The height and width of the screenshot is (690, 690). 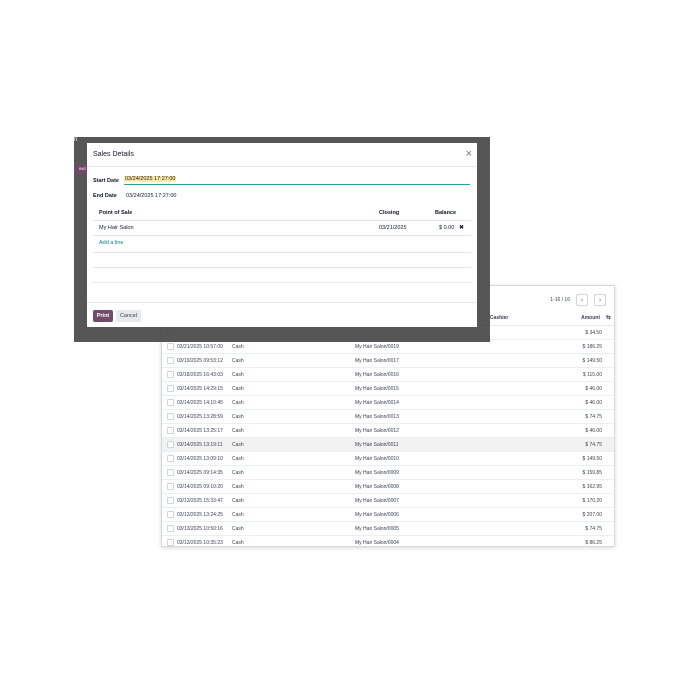 I want to click on row-ref: My Hair Salon/0004, so click(x=377, y=543).